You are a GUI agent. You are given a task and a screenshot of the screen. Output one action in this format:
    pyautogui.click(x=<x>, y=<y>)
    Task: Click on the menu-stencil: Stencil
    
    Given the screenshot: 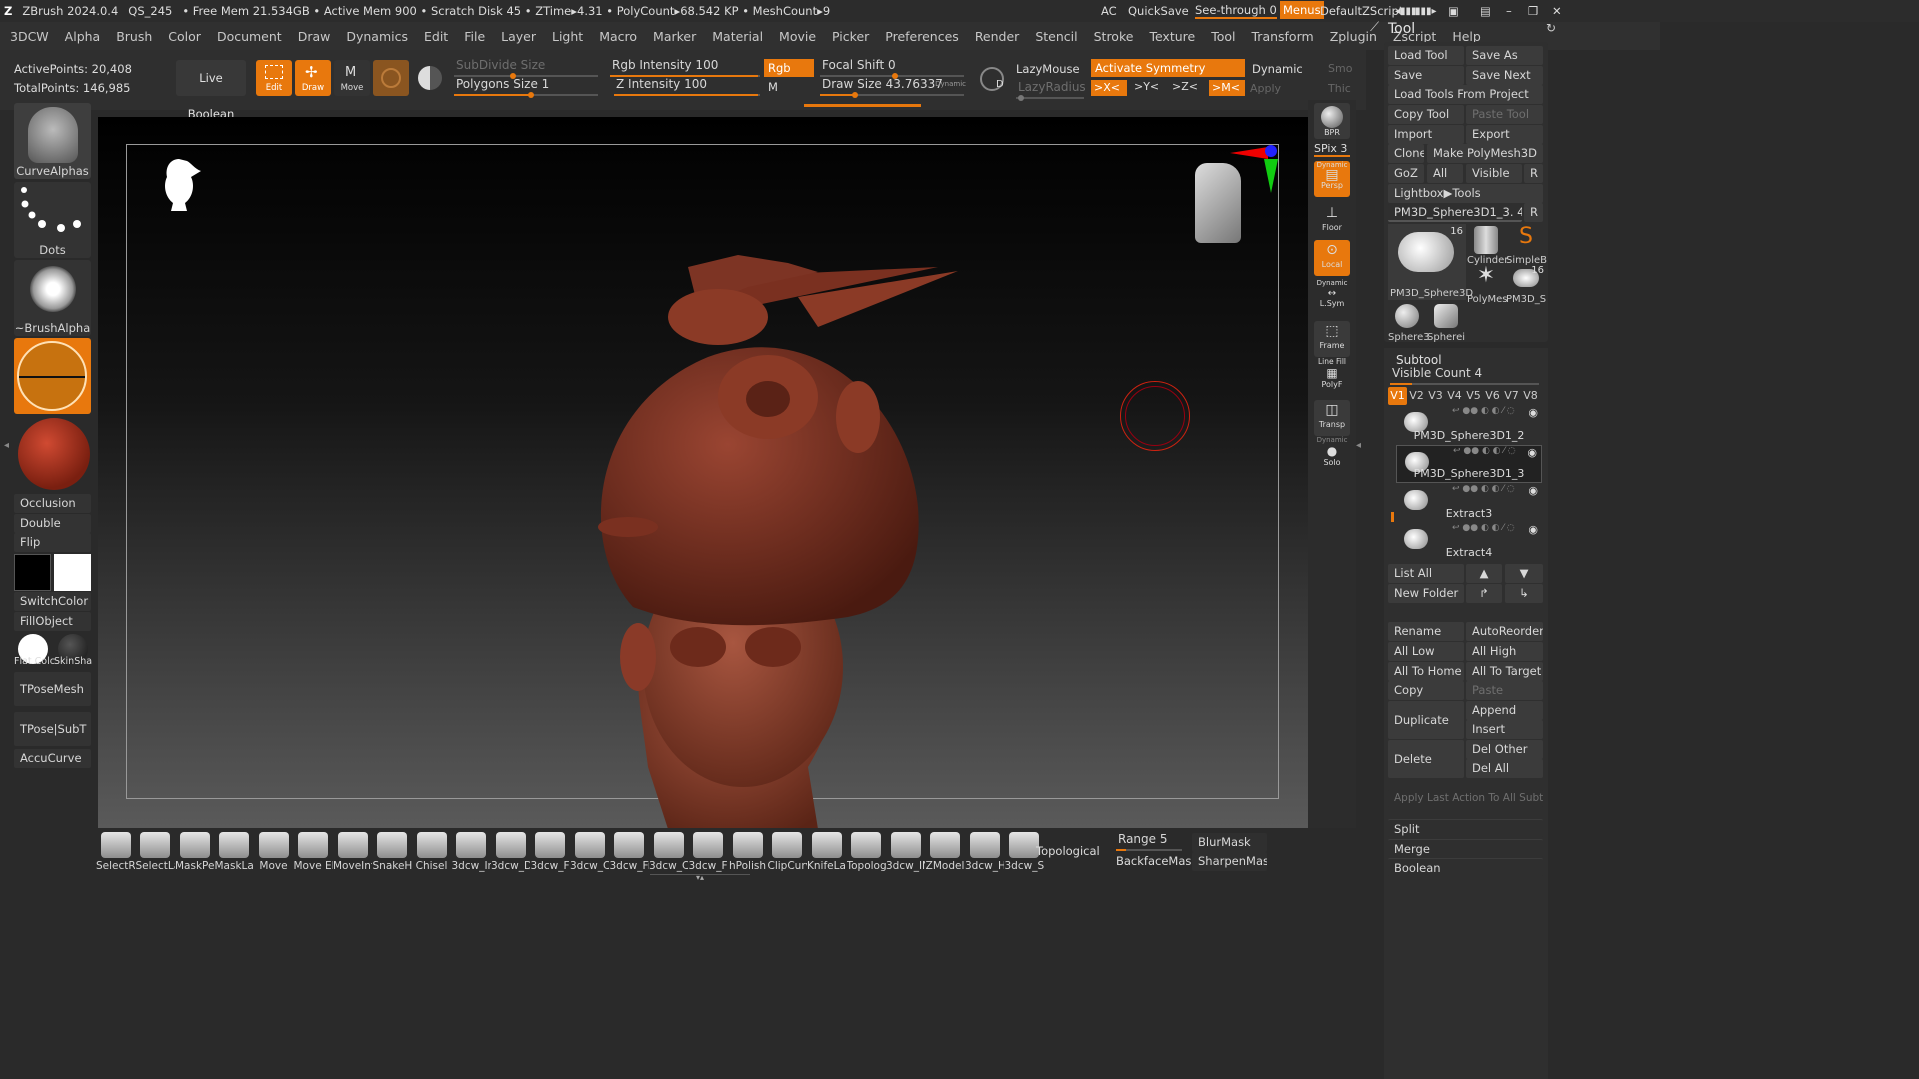 What is the action you would take?
    pyautogui.click(x=1056, y=36)
    